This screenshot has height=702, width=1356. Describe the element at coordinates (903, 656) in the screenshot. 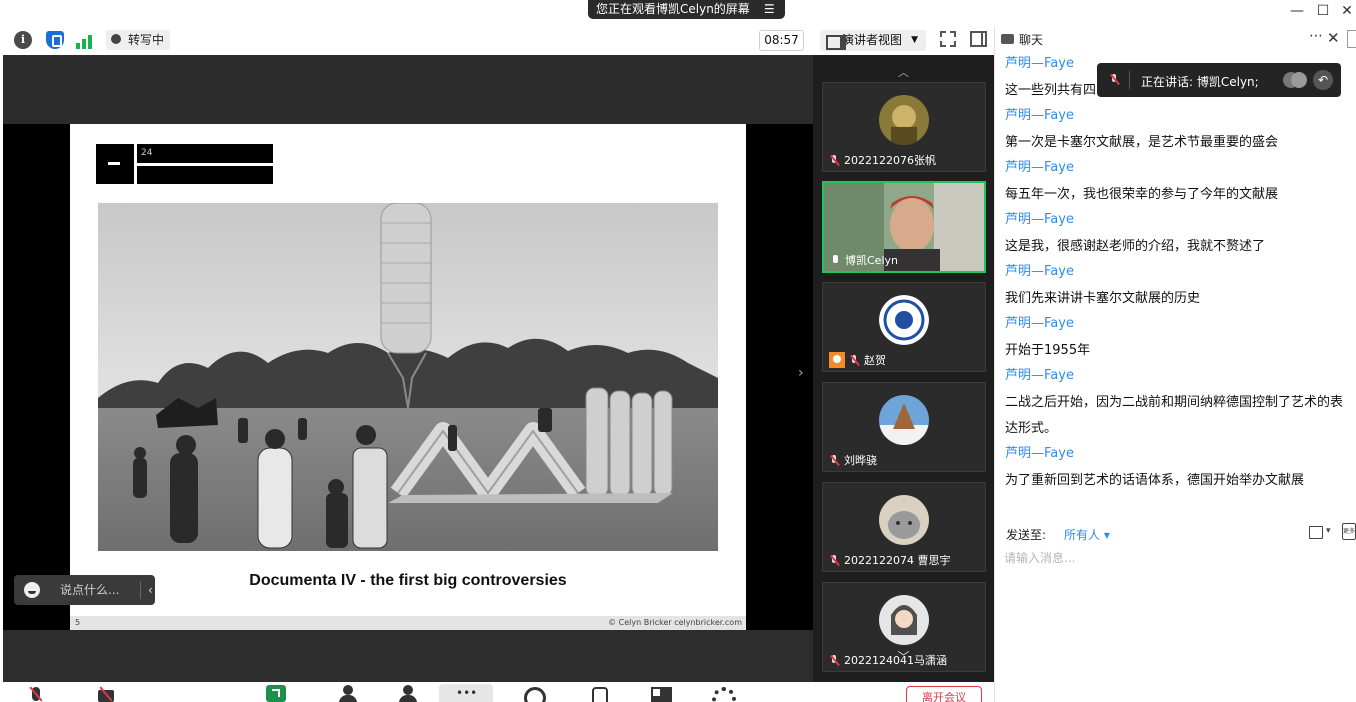

I see `gallery-scroll-down-icon: ﹀` at that location.